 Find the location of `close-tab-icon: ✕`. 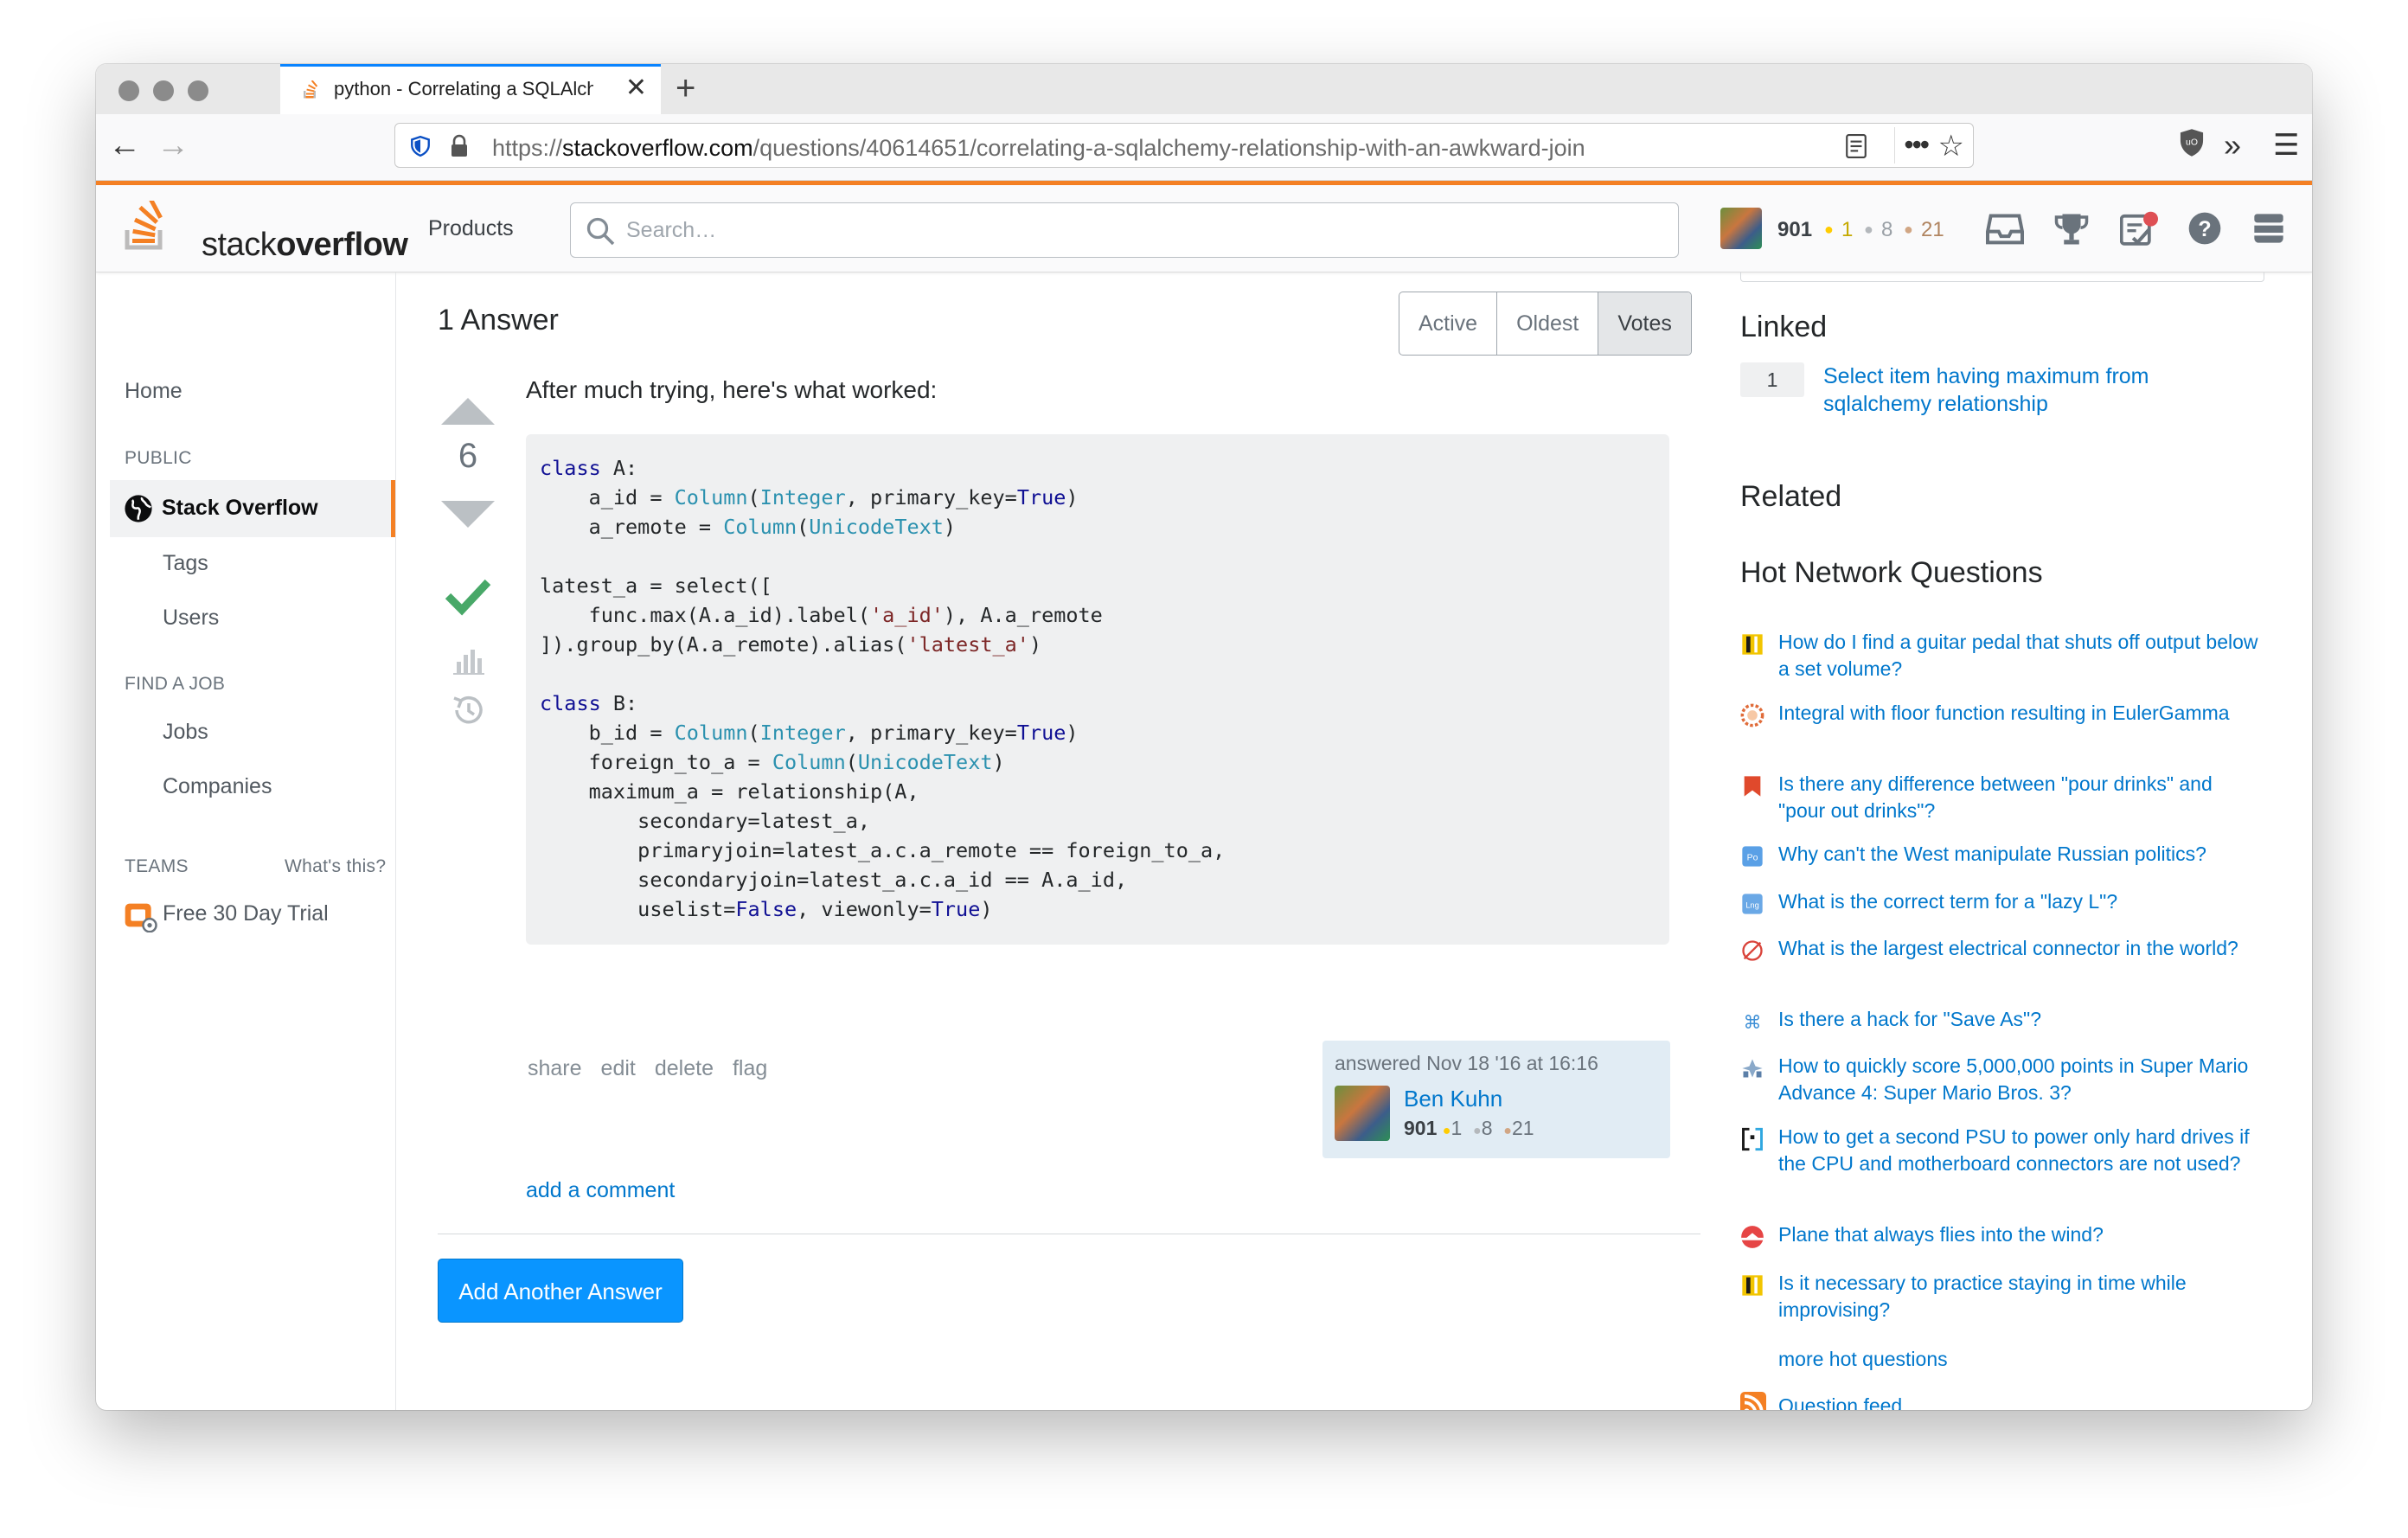

close-tab-icon: ✕ is located at coordinates (636, 88).